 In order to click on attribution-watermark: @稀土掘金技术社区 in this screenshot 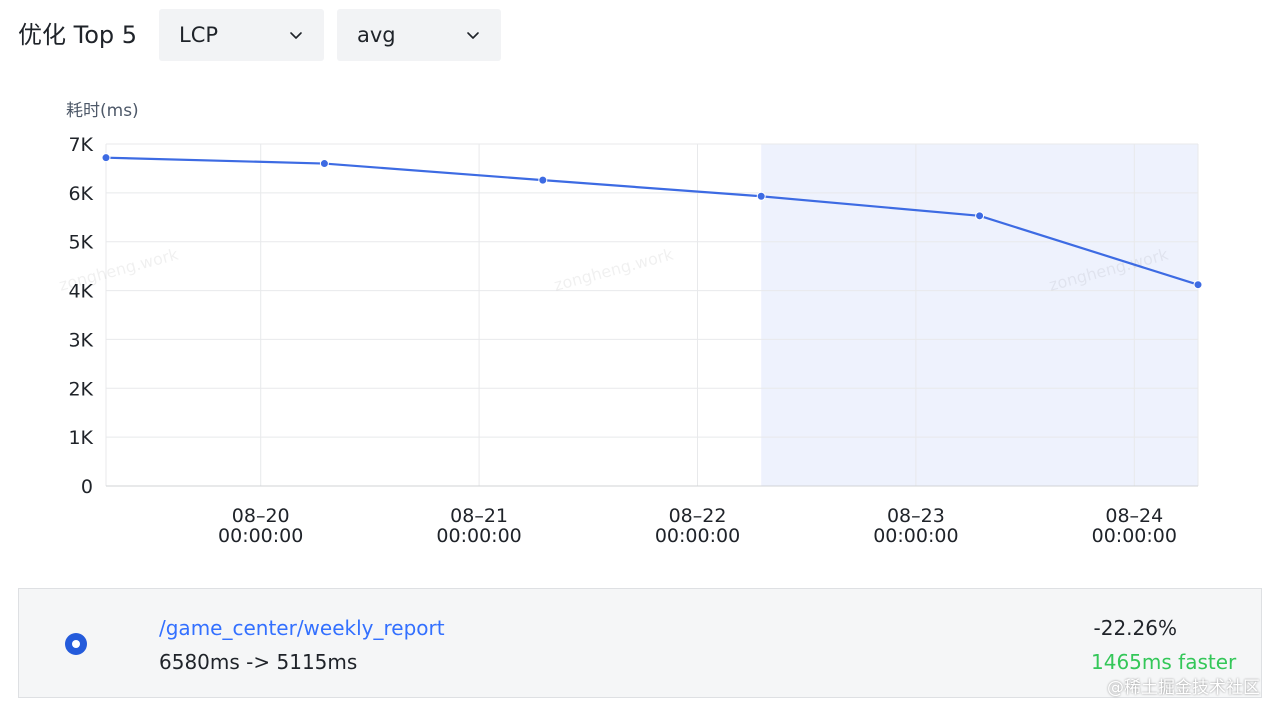, I will do `click(1183, 688)`.